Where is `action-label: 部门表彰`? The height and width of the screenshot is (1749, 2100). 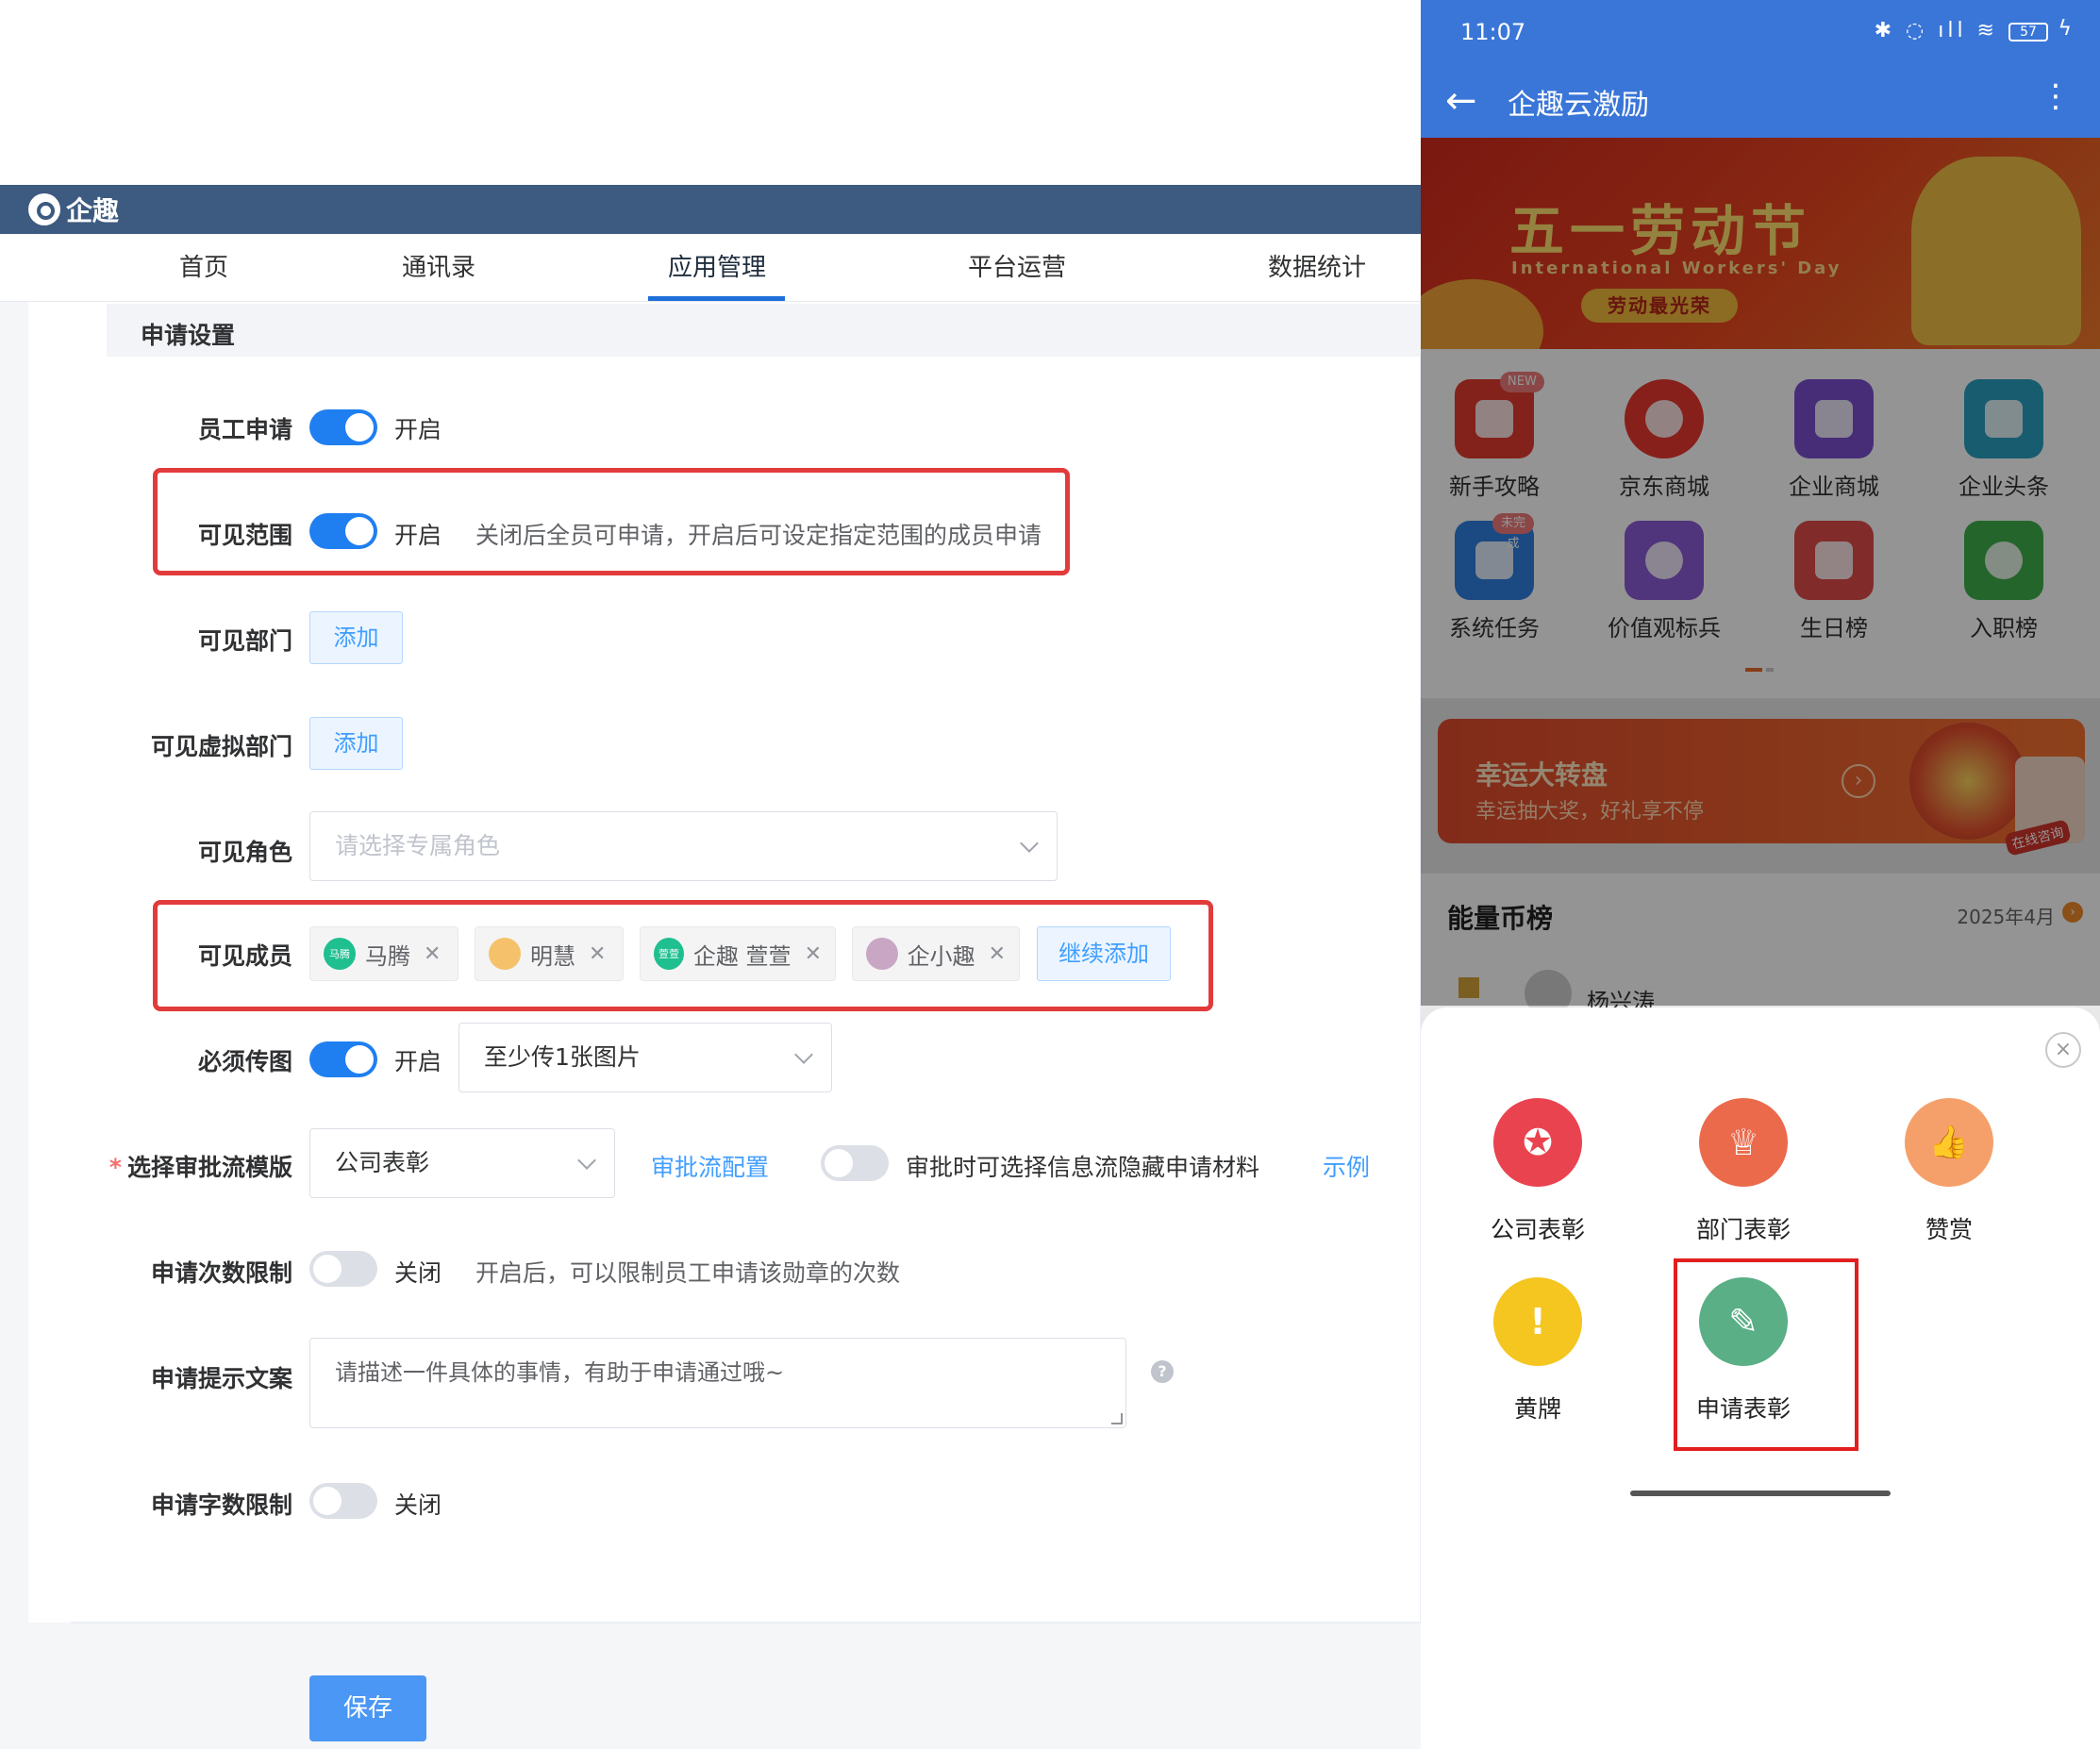
action-label: 部门表彰 is located at coordinates (1743, 1229).